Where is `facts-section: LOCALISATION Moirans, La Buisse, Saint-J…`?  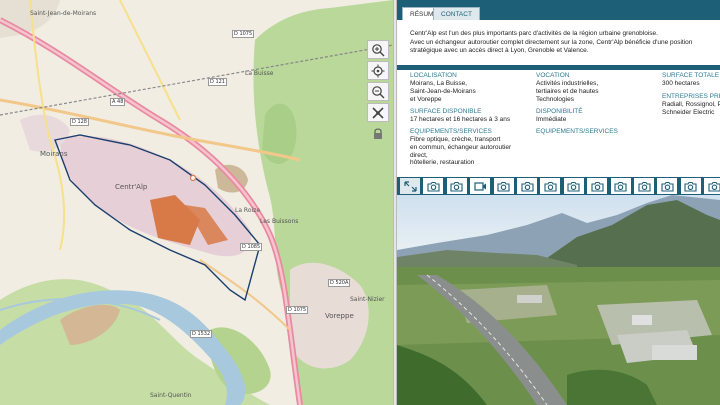 facts-section: LOCALISATION Moirans, La Buisse, Saint-J… is located at coordinates (558, 124).